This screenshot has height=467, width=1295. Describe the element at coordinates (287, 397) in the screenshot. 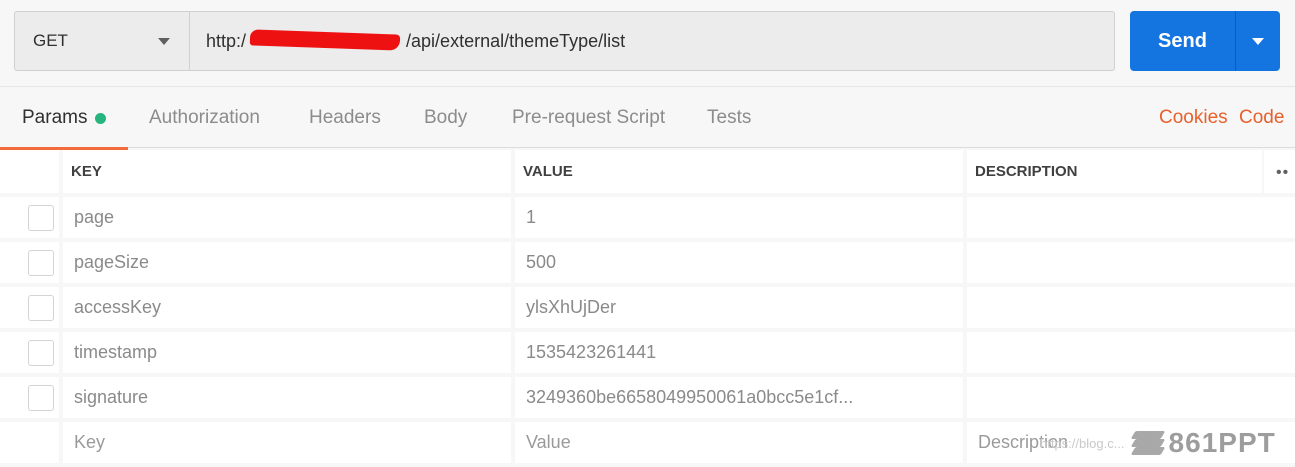

I see `param-key: signature` at that location.